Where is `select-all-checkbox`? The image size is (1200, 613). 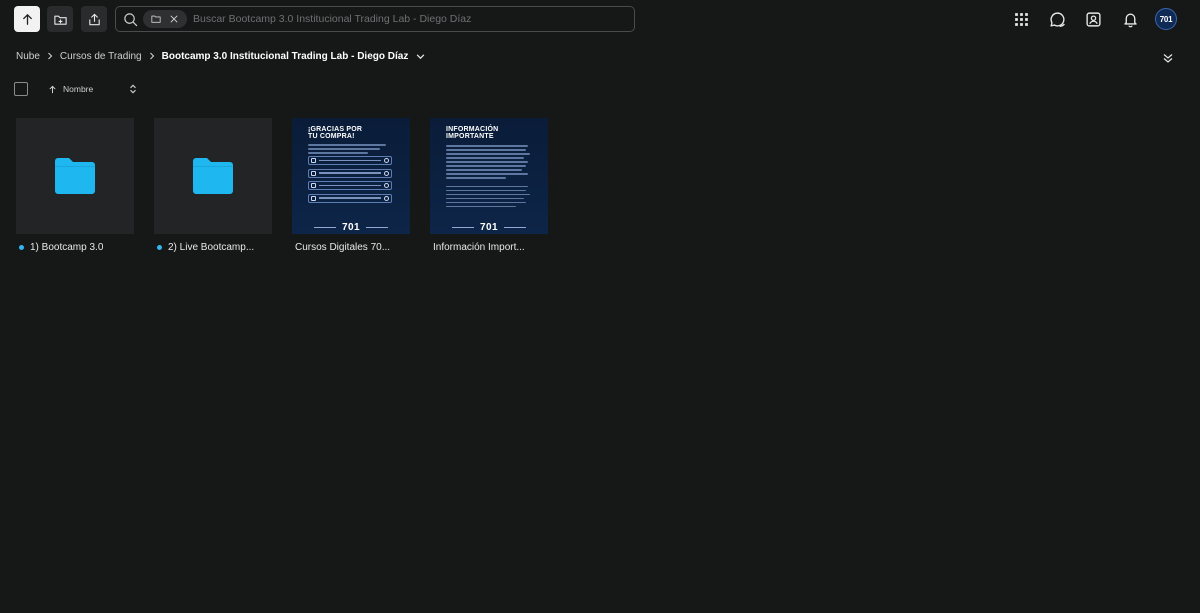
select-all-checkbox is located at coordinates (21, 89).